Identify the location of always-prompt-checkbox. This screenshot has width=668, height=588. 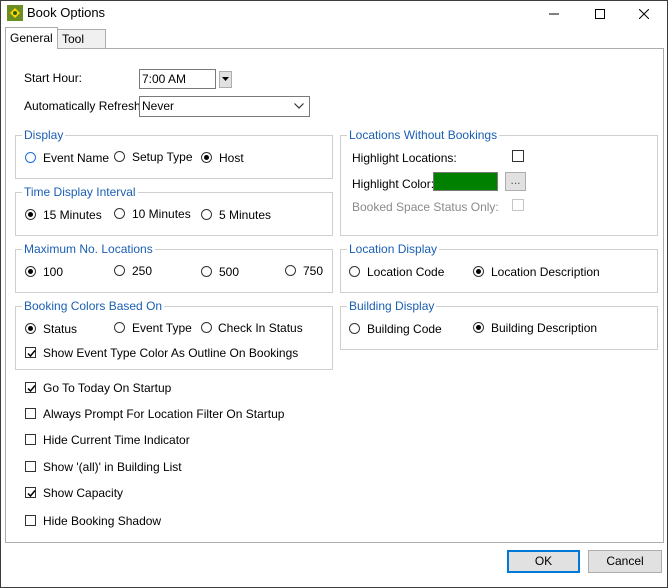
(30, 413).